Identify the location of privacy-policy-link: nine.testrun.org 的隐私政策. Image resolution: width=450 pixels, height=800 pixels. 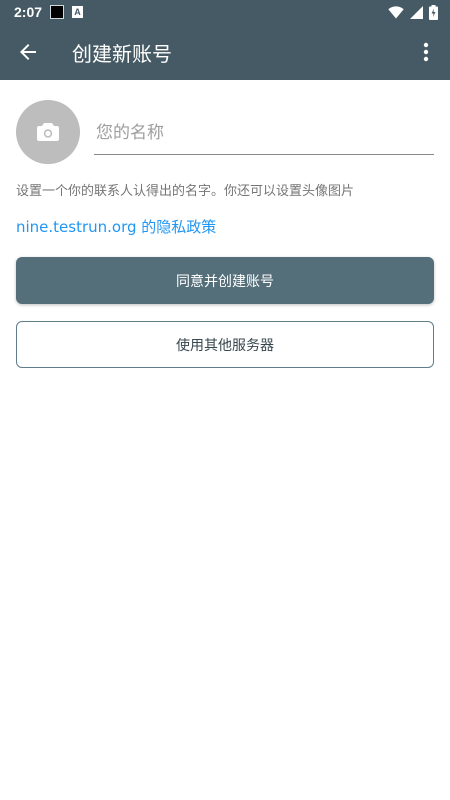
(116, 226).